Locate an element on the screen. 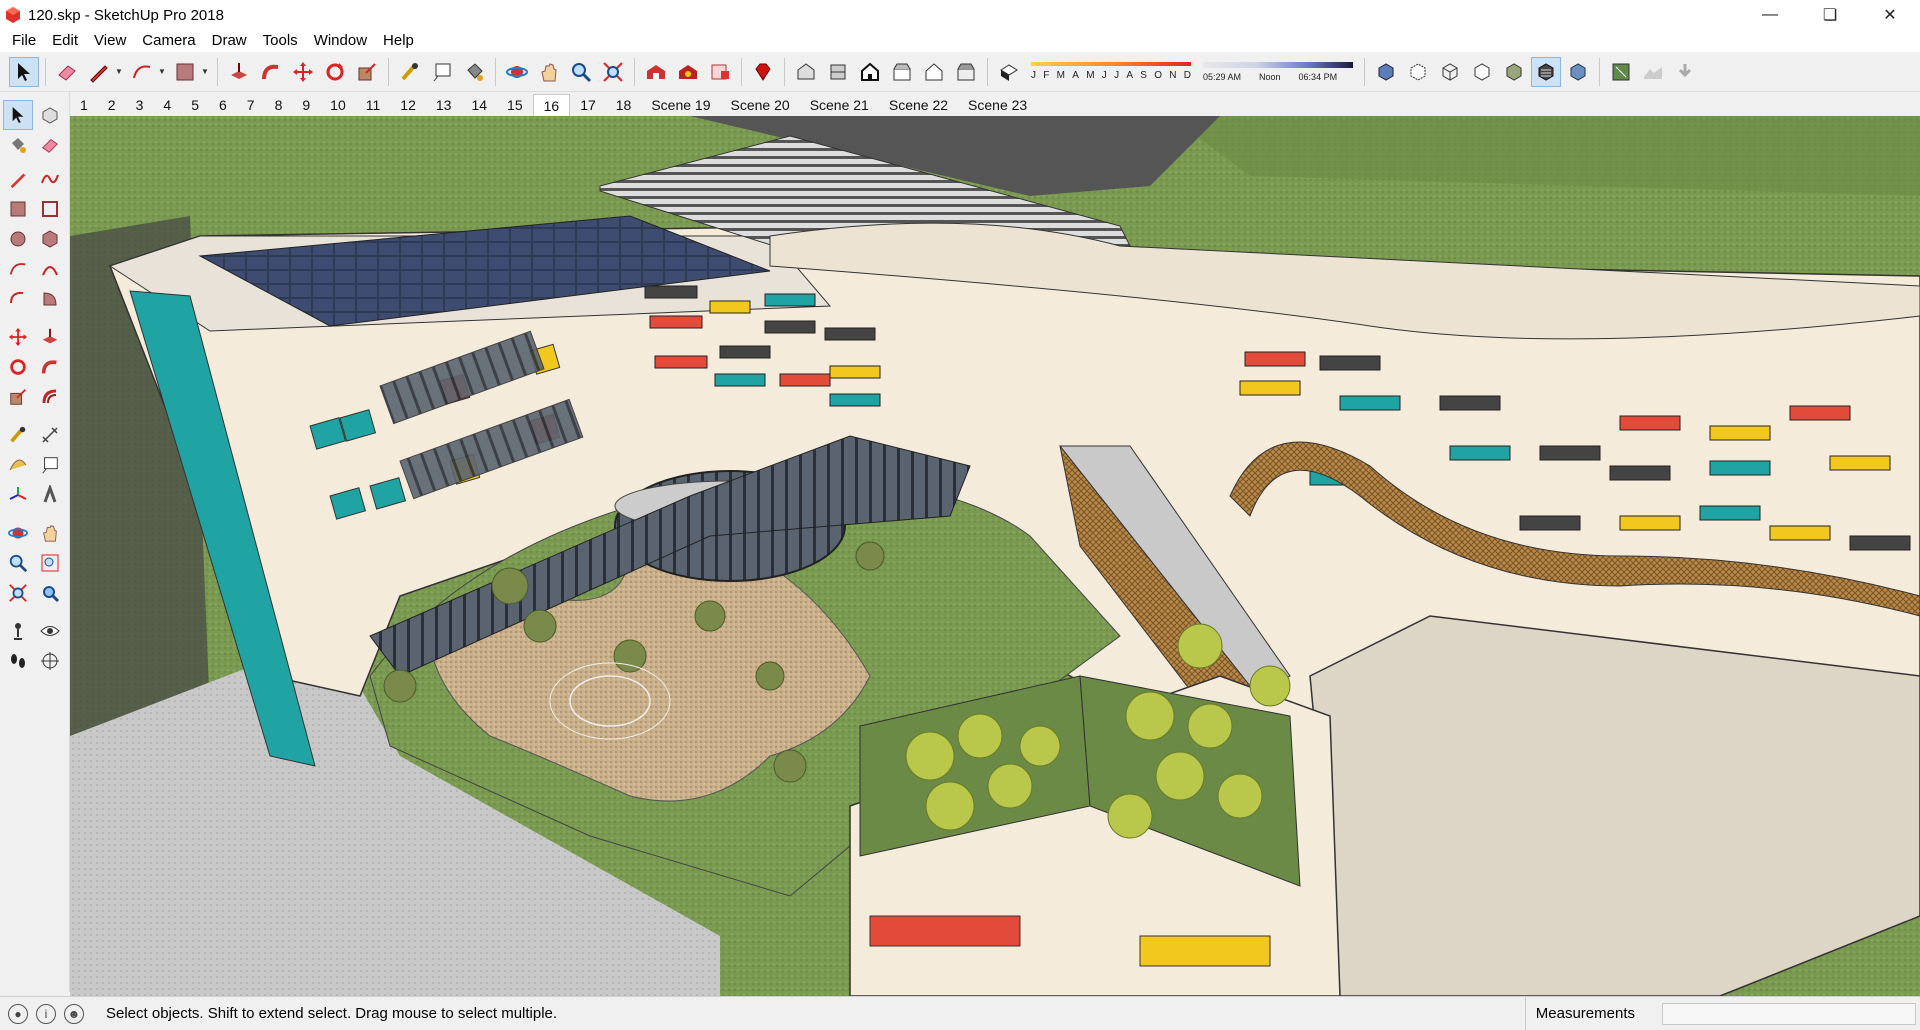  three-point-arc-tool-button is located at coordinates (18, 299).